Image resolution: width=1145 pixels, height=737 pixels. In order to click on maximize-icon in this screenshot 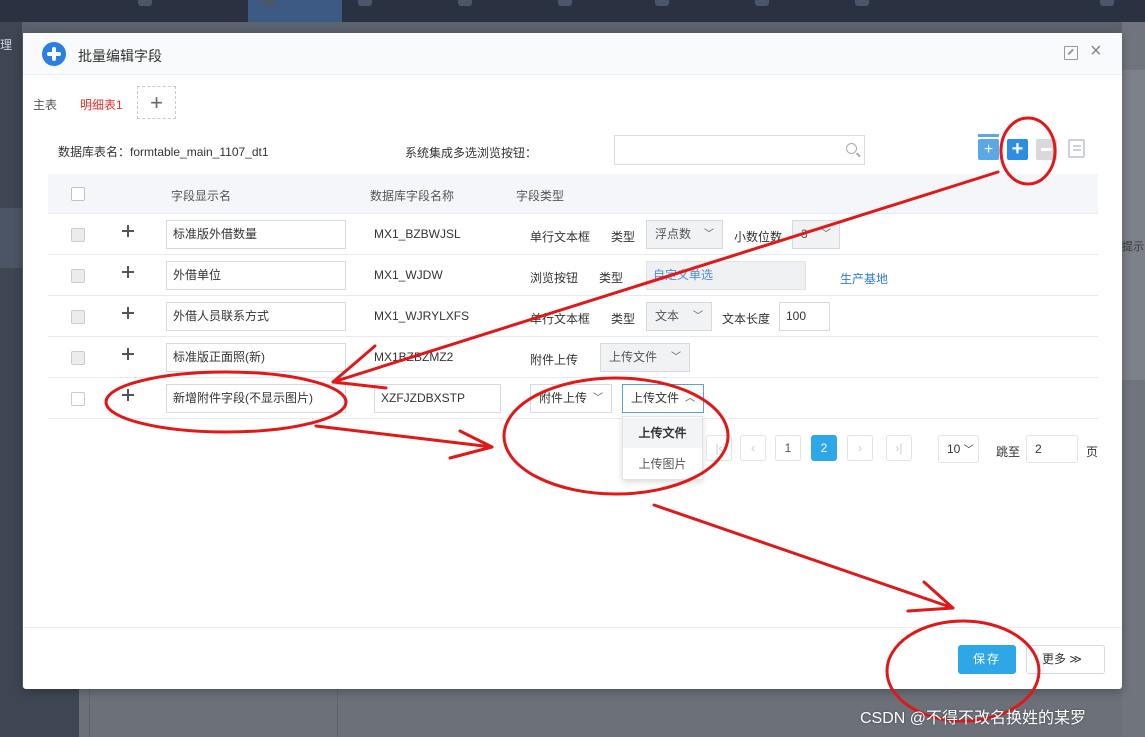, I will do `click(1071, 53)`.